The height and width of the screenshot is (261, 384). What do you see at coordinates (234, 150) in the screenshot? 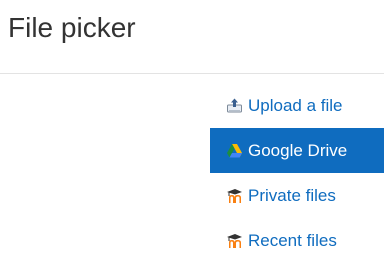
I see `google-drive-icon` at bounding box center [234, 150].